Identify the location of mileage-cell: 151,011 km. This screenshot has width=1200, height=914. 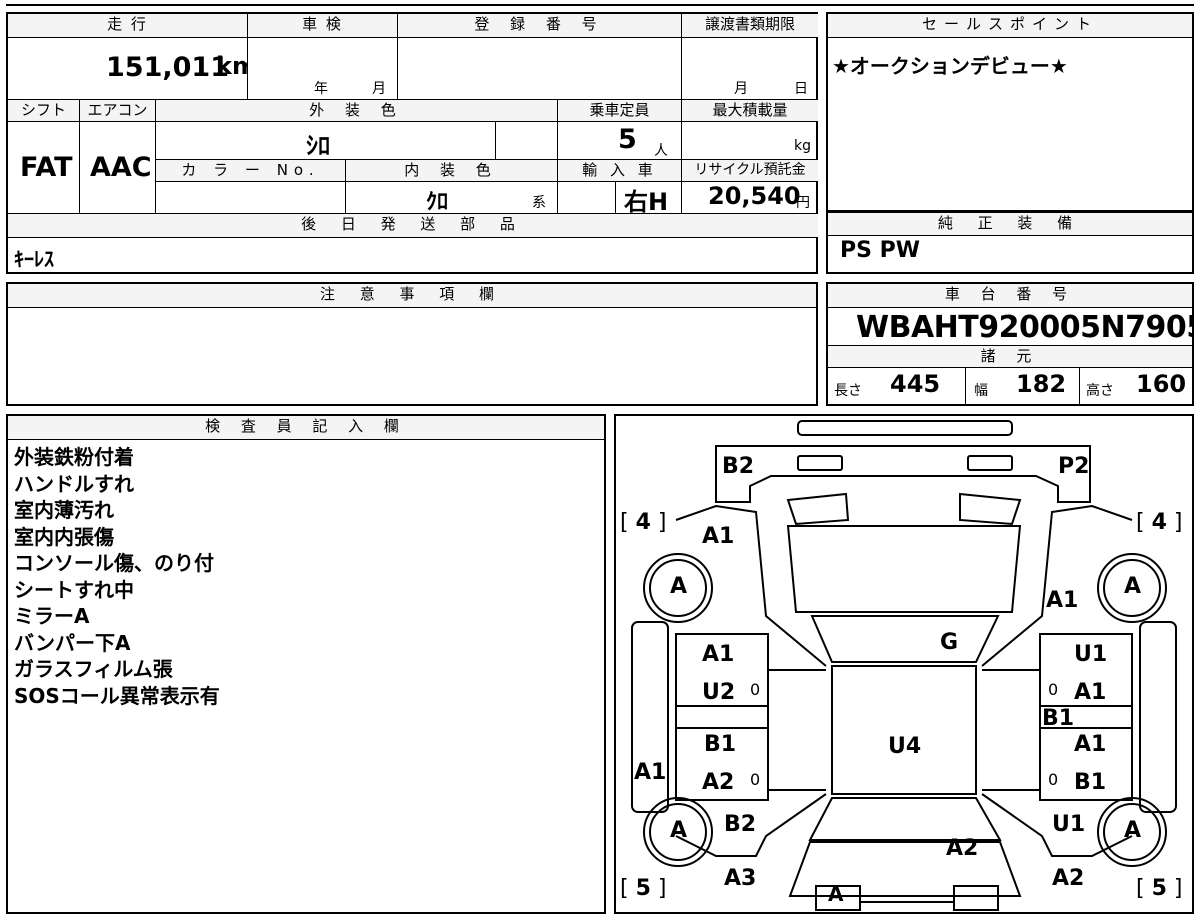
(128, 69).